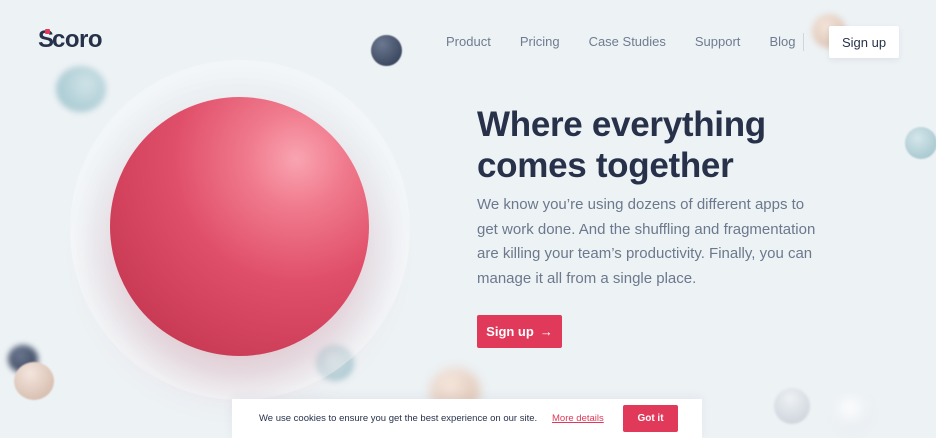 The width and height of the screenshot is (936, 438). I want to click on decorative-orb-teal-right, so click(920, 143).